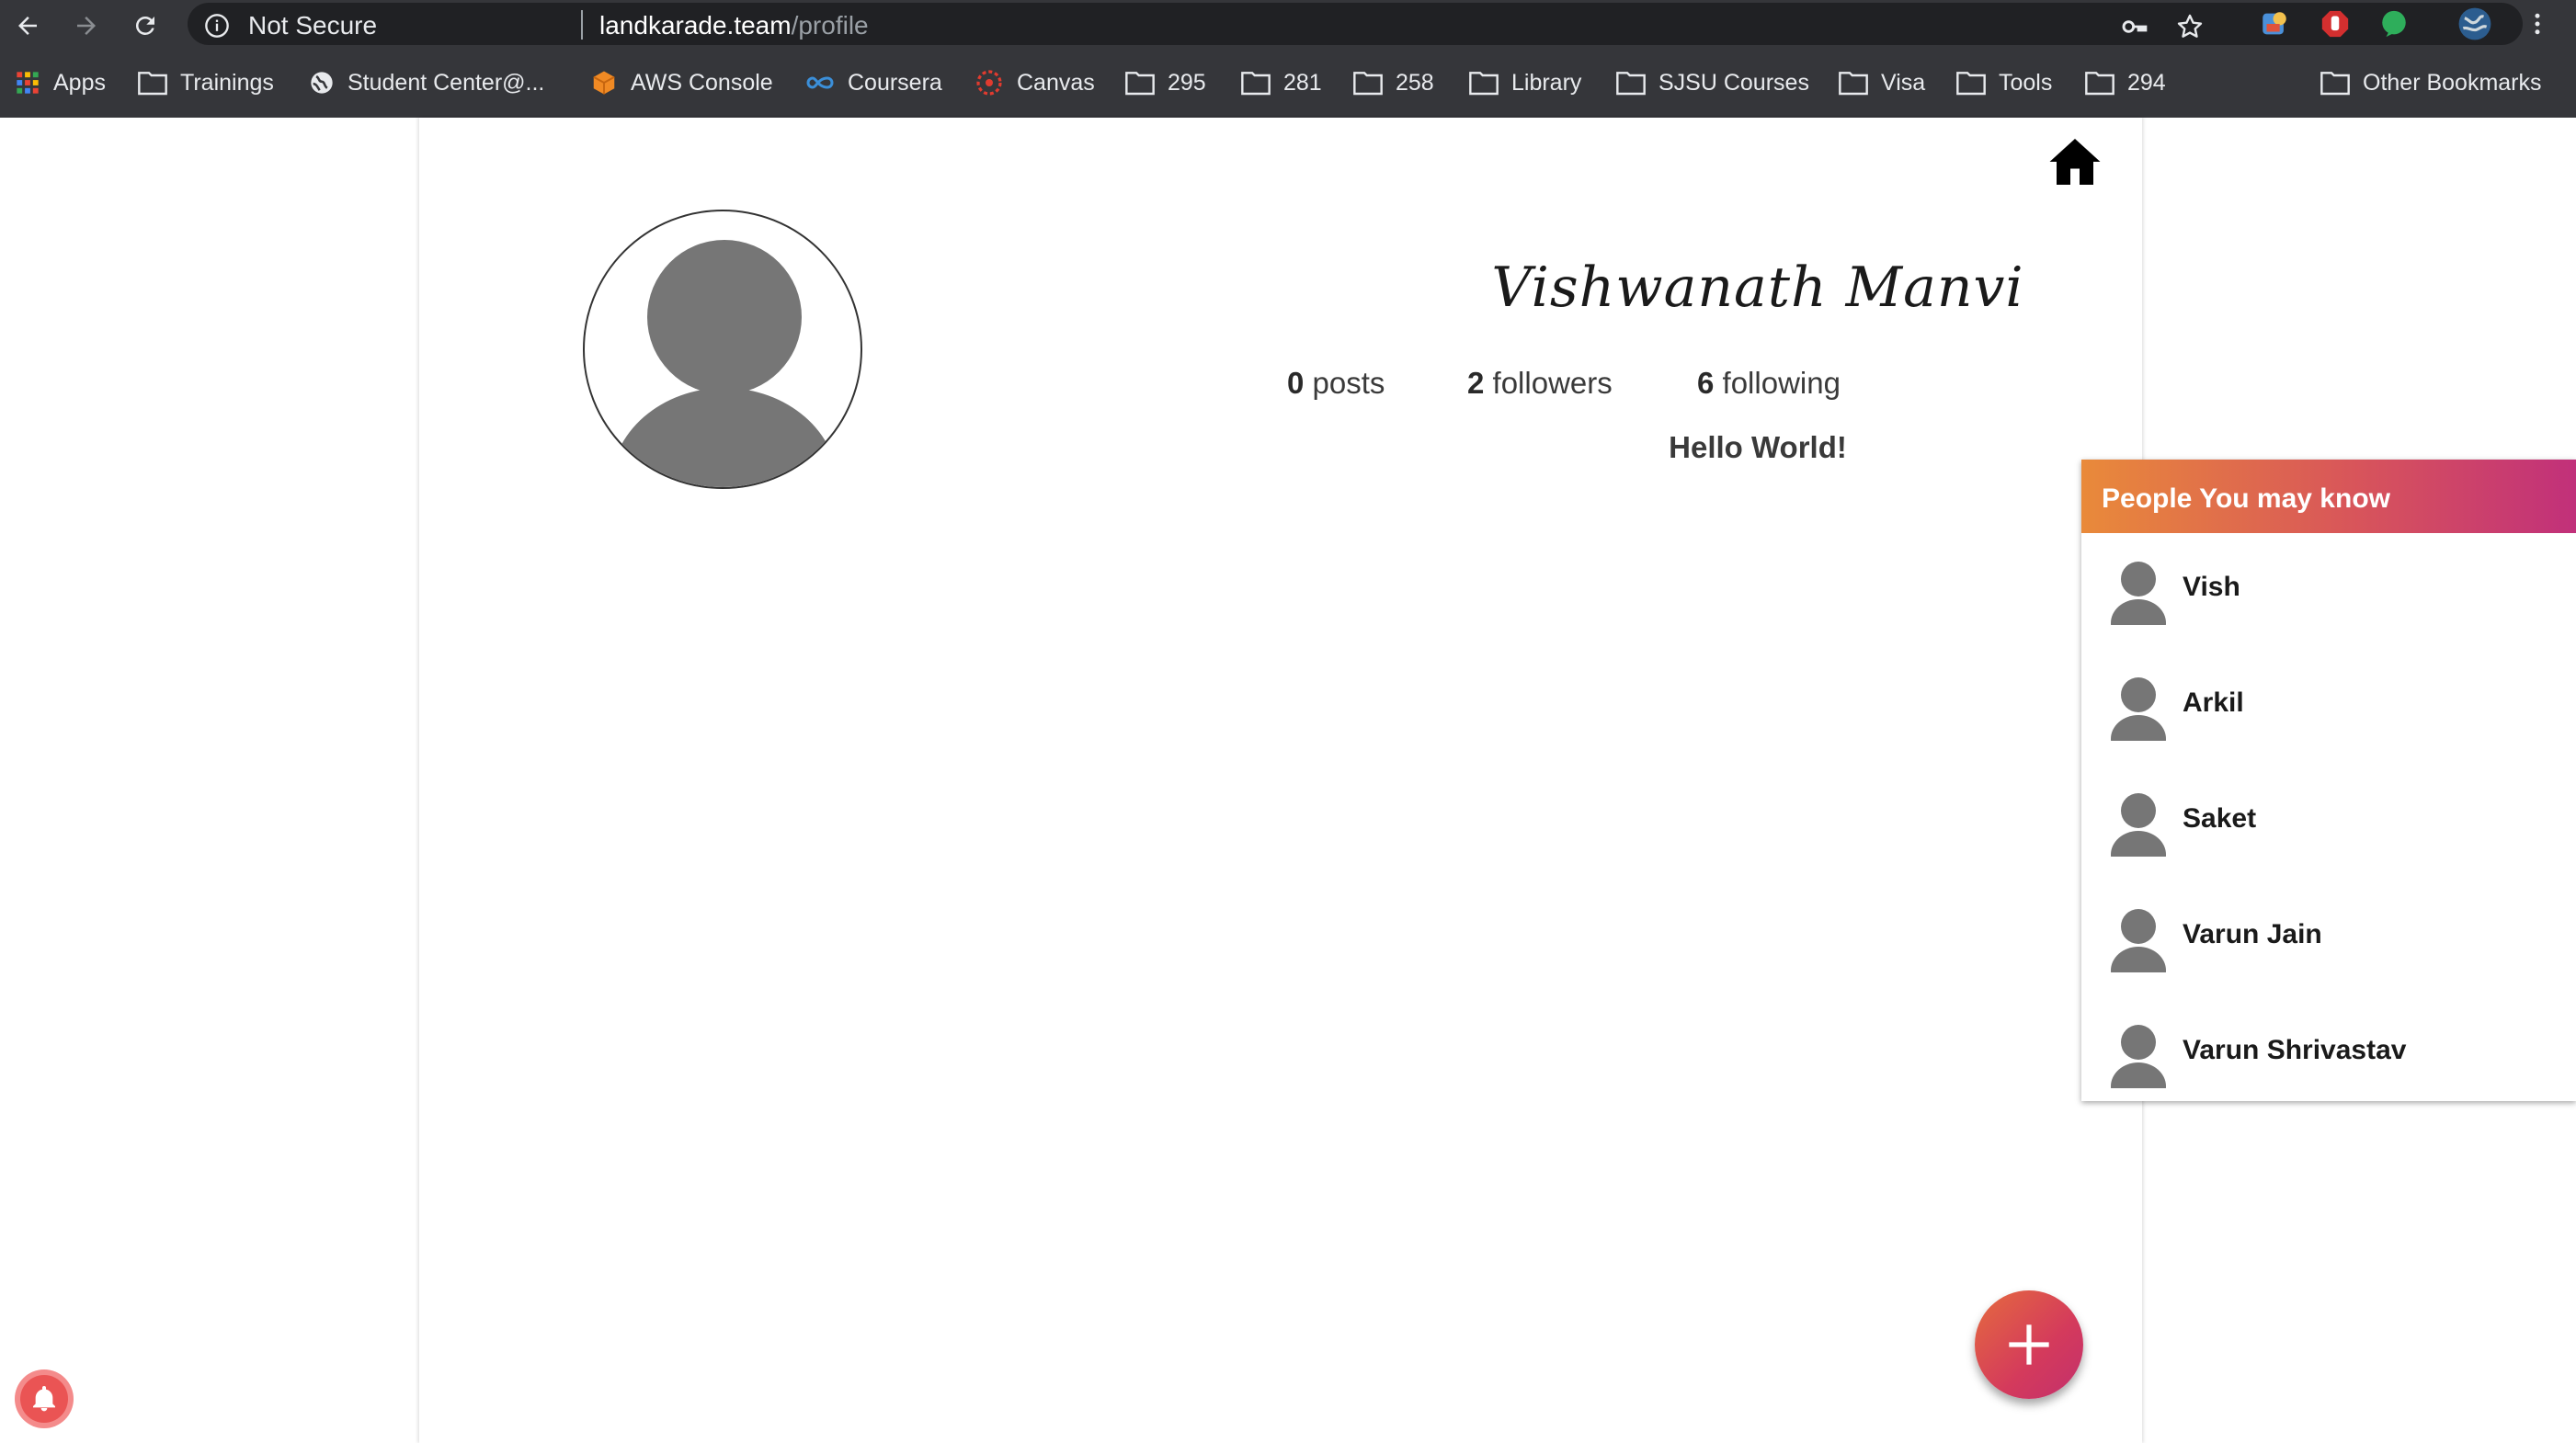  Describe the element at coordinates (2328, 707) in the screenshot. I see `person-item: Arkil` at that location.